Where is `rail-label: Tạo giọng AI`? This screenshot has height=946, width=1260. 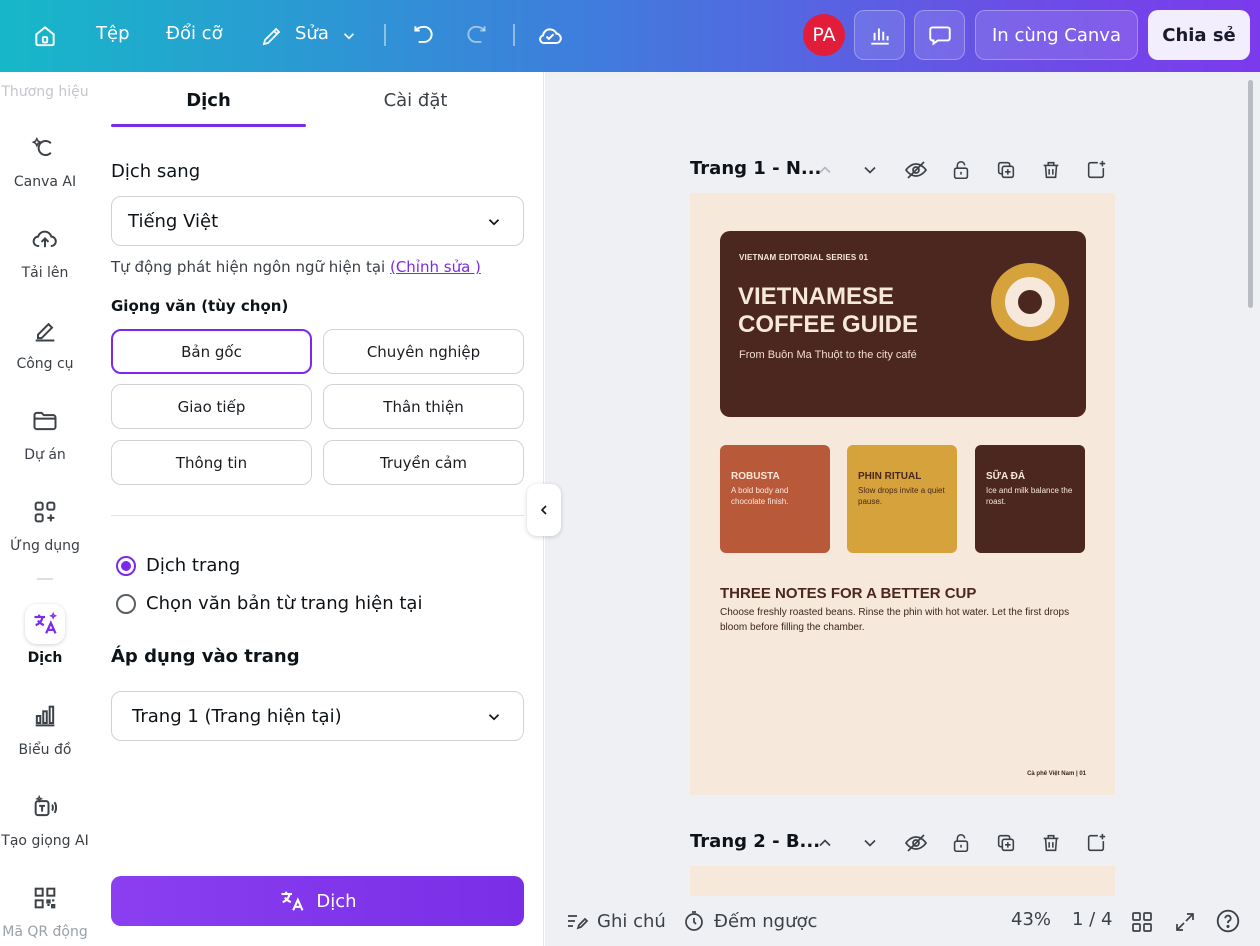 rail-label: Tạo giọng AI is located at coordinates (45, 841).